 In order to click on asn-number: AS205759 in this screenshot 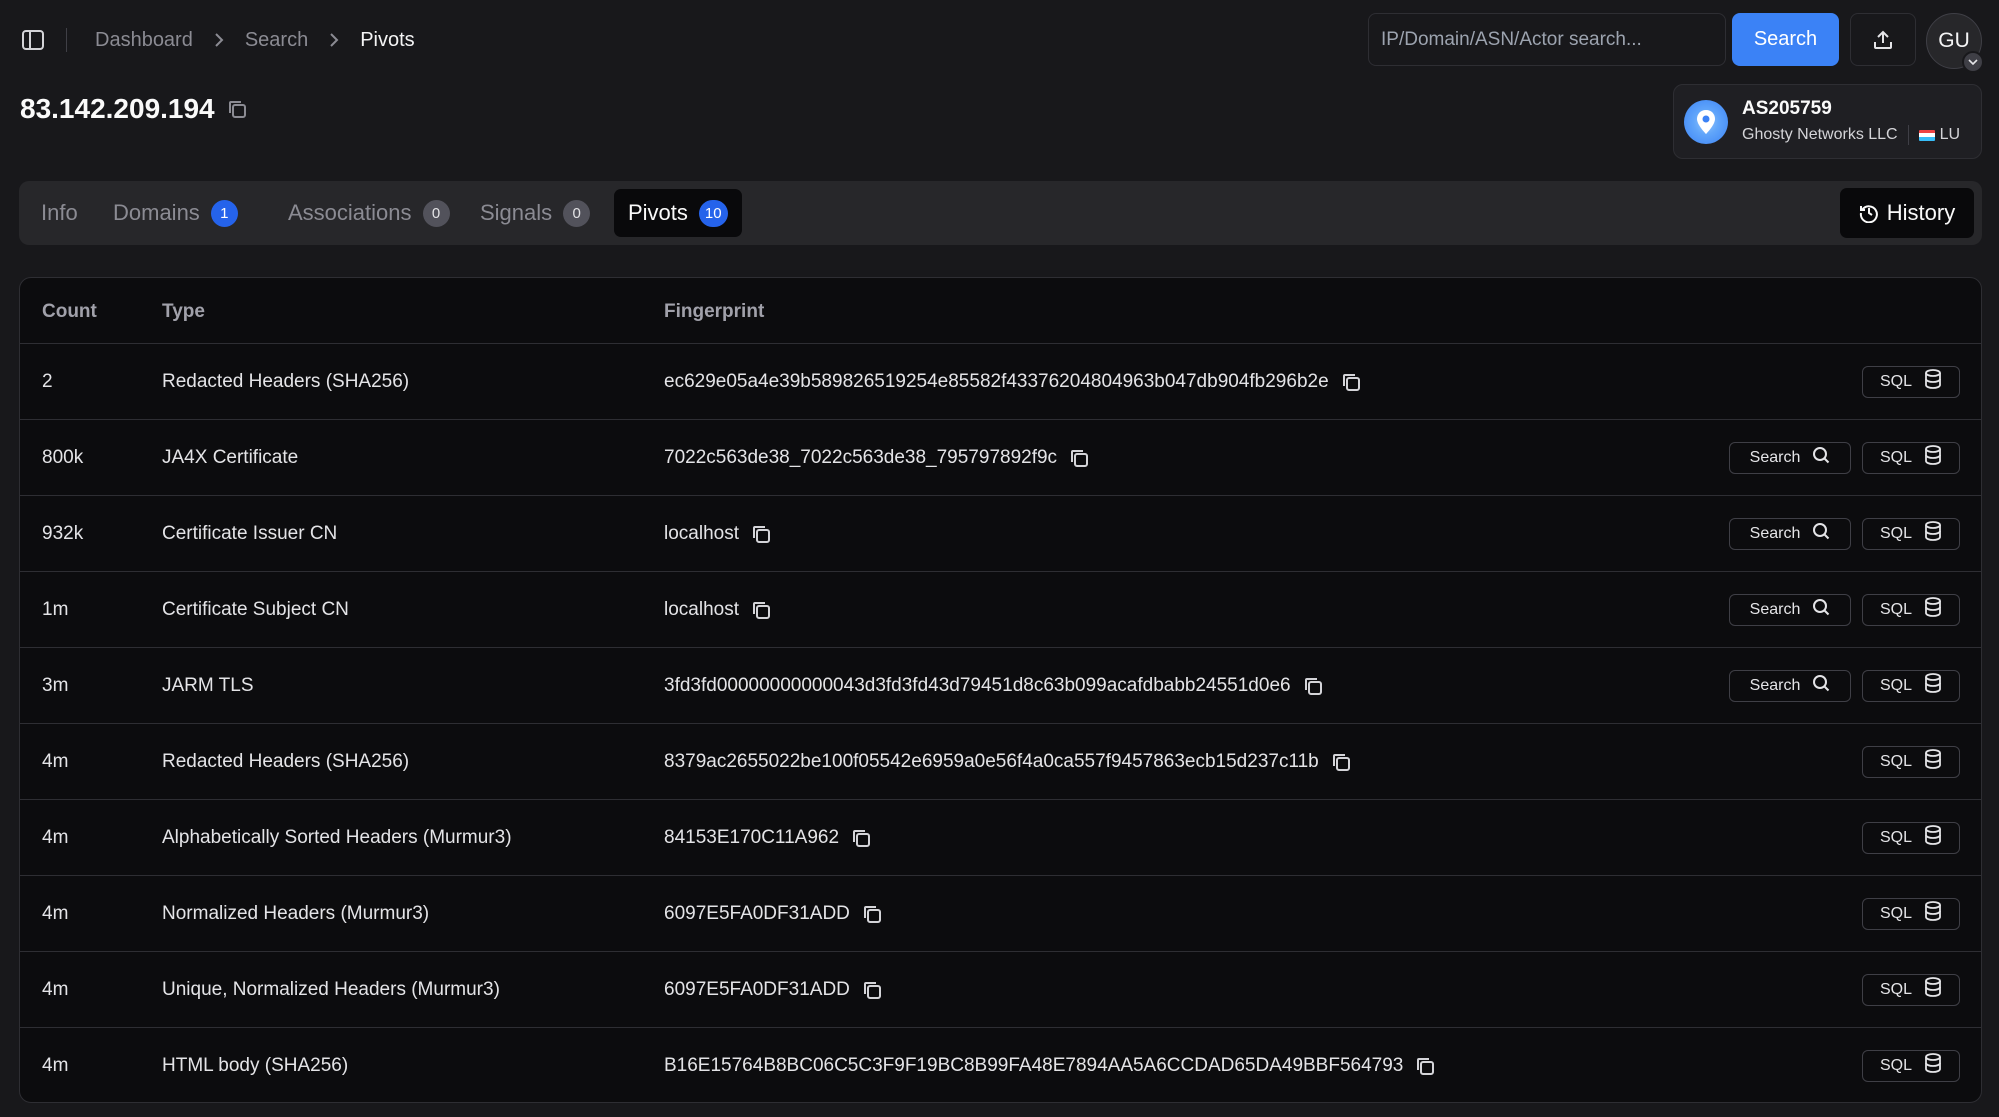, I will do `click(1787, 108)`.